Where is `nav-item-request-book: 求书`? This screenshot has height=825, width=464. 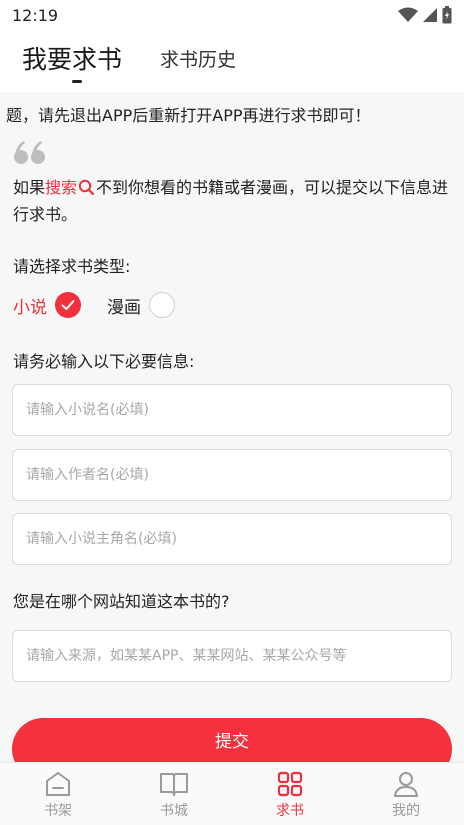 nav-item-request-book: 求书 is located at coordinates (290, 794).